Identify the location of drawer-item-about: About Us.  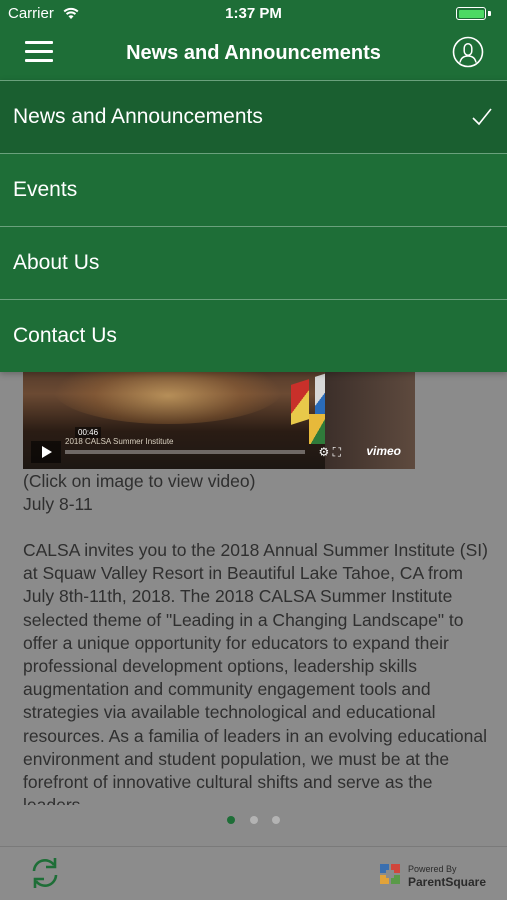
(253, 262).